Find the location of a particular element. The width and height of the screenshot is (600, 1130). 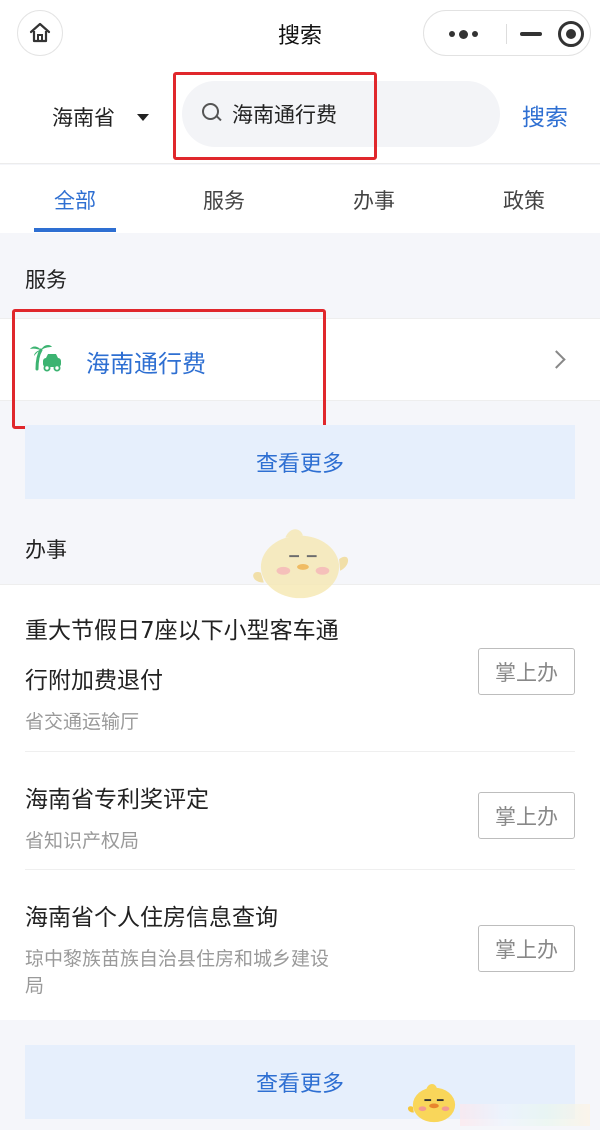

list-item: 海南省专利奖评定 省知识产权局 掌上办 is located at coordinates (300, 811).